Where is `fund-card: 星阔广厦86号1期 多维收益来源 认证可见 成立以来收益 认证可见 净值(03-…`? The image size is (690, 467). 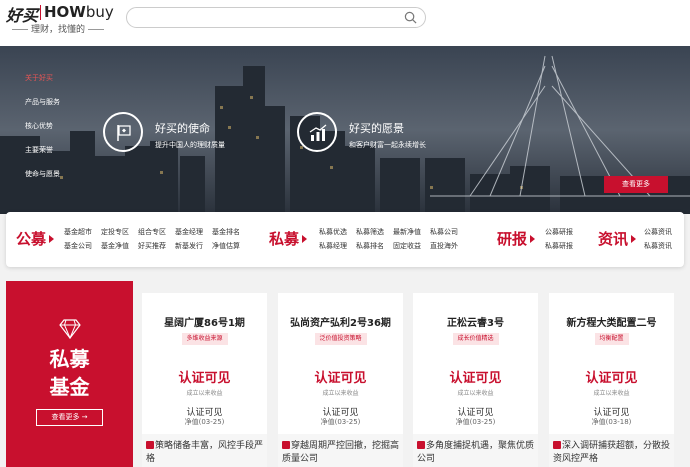 fund-card: 星阔广厦86号1期 多维收益来源 认证可见 成立以来收益 认证可见 净值(03-… is located at coordinates (204, 380).